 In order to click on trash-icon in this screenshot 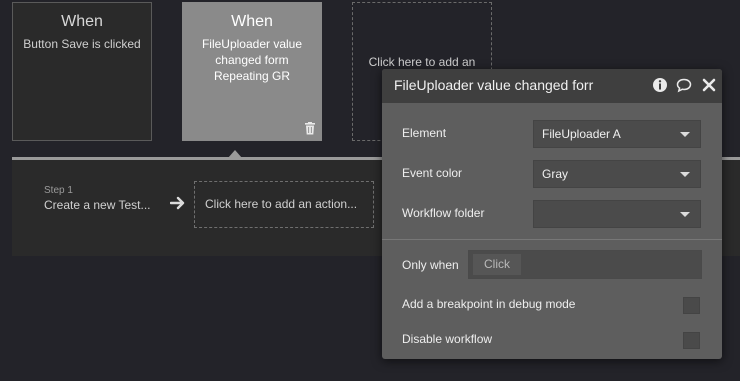, I will do `click(310, 128)`.